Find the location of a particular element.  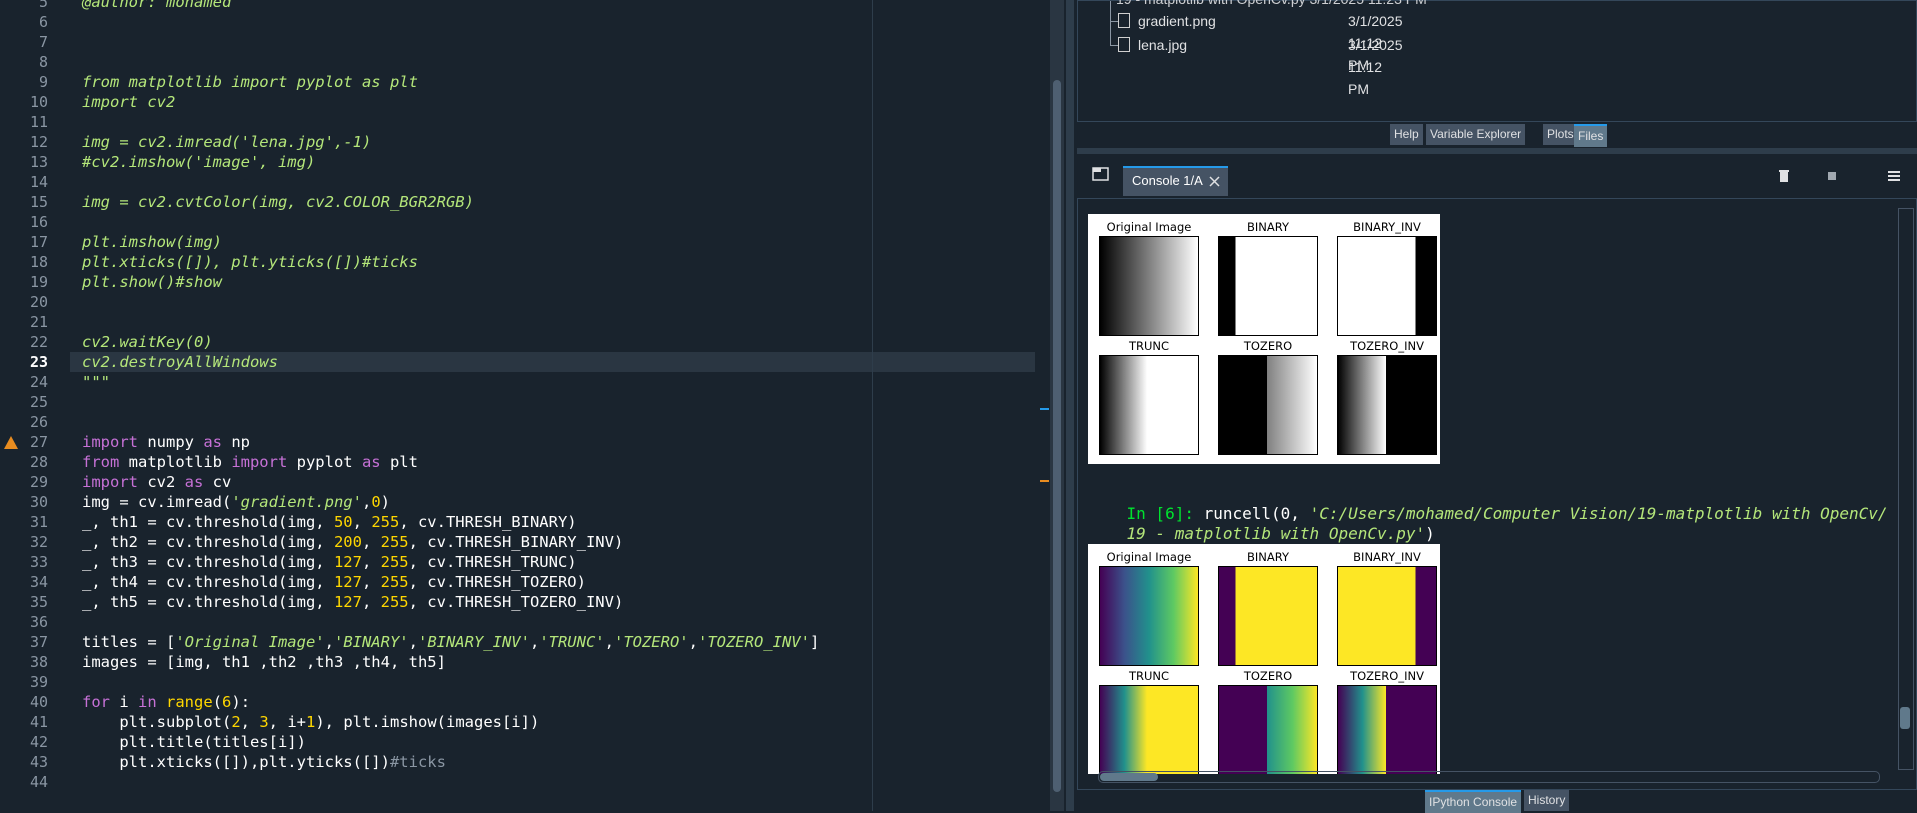

code-line: import cv2 is located at coordinates (128, 102).